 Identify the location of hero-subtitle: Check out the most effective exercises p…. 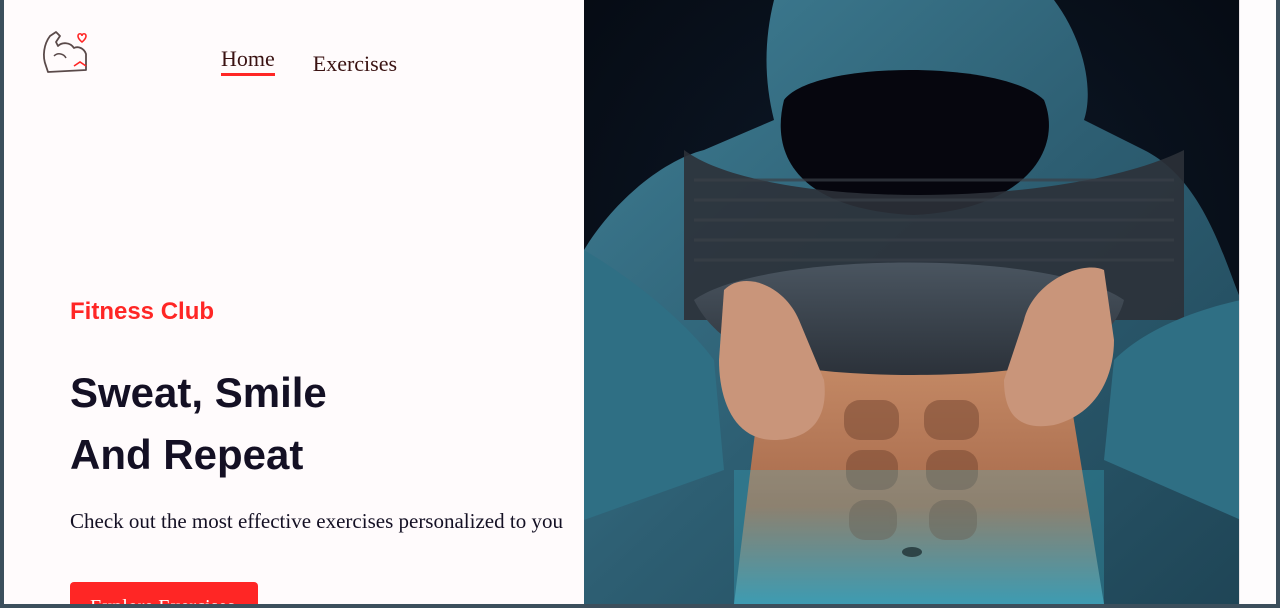
(316, 521).